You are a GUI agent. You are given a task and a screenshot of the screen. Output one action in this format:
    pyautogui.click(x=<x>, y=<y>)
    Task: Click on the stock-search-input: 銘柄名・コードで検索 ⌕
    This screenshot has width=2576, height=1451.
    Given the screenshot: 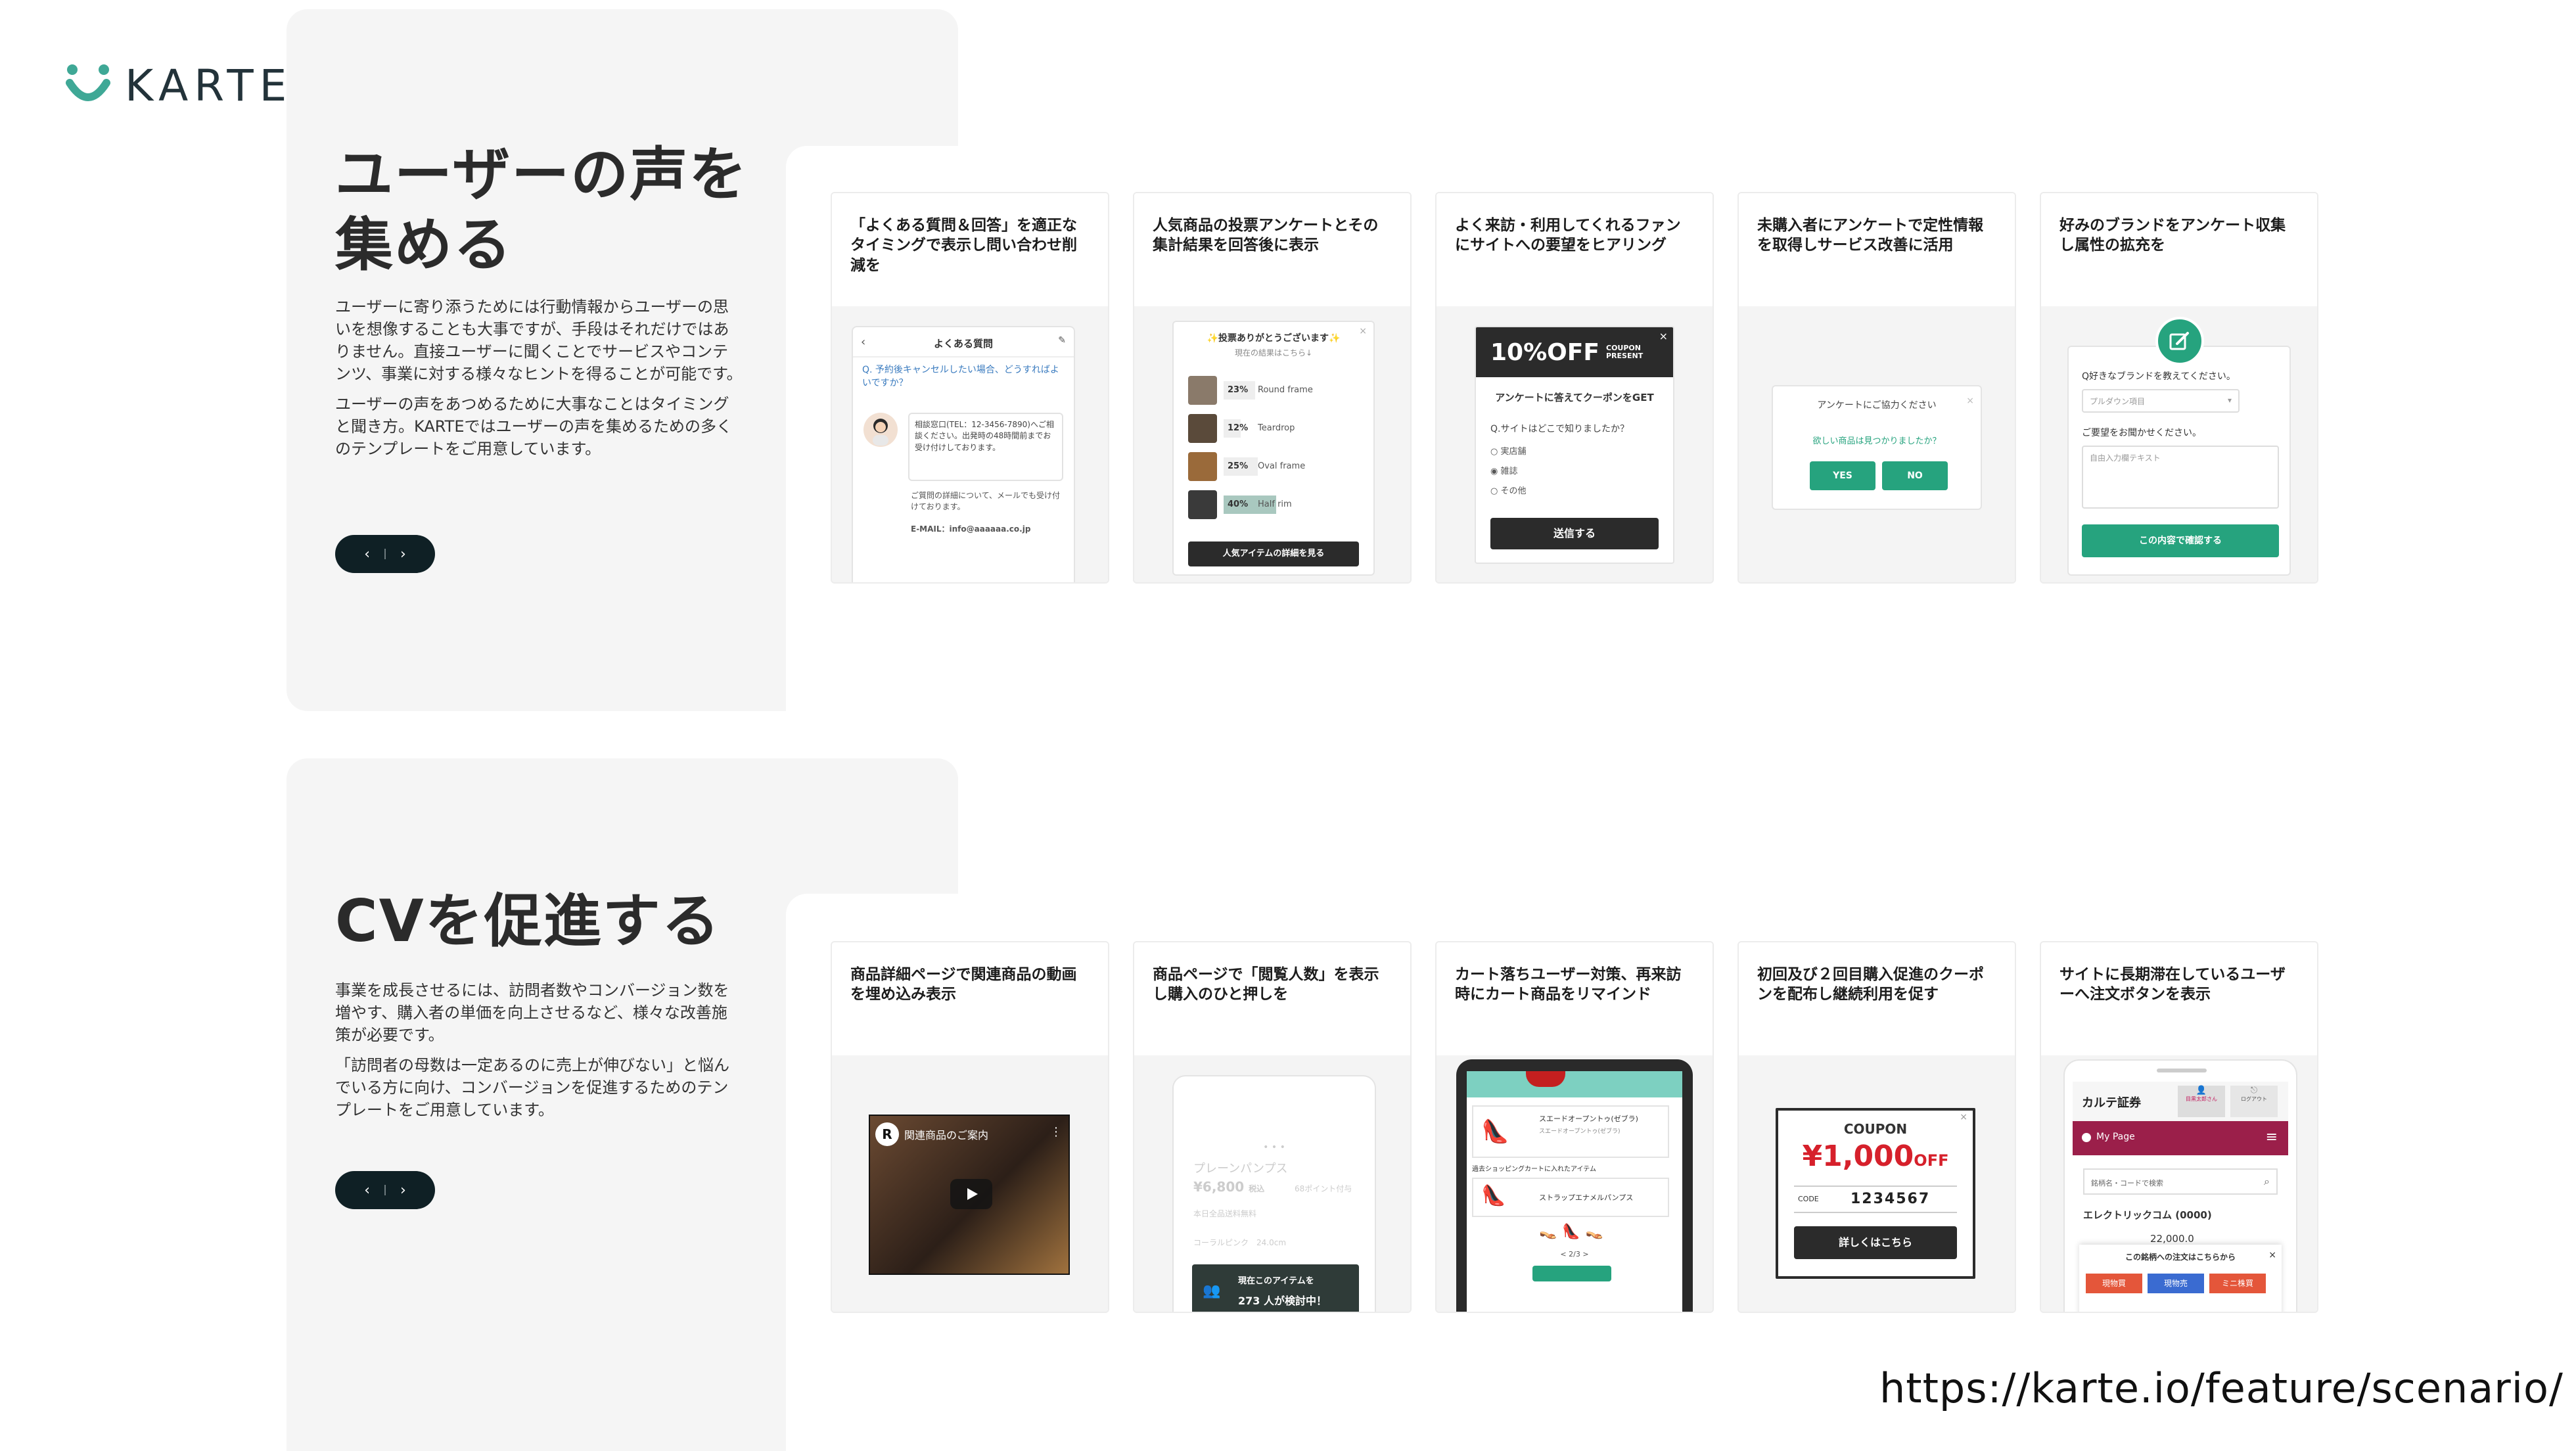 What is the action you would take?
    pyautogui.click(x=2180, y=1181)
    